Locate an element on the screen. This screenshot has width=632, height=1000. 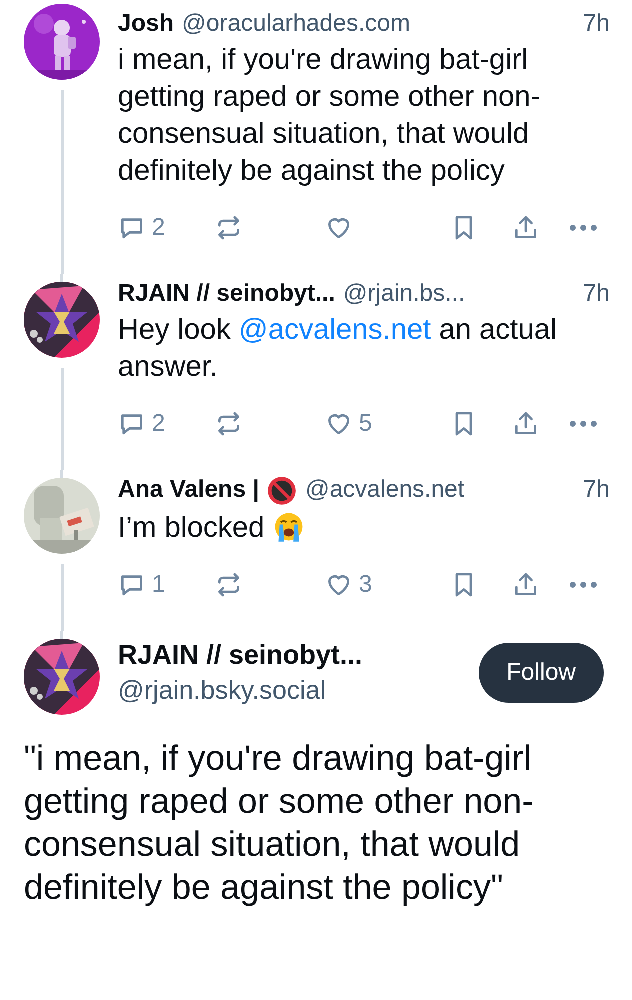
like-button: 5 is located at coordinates (348, 424).